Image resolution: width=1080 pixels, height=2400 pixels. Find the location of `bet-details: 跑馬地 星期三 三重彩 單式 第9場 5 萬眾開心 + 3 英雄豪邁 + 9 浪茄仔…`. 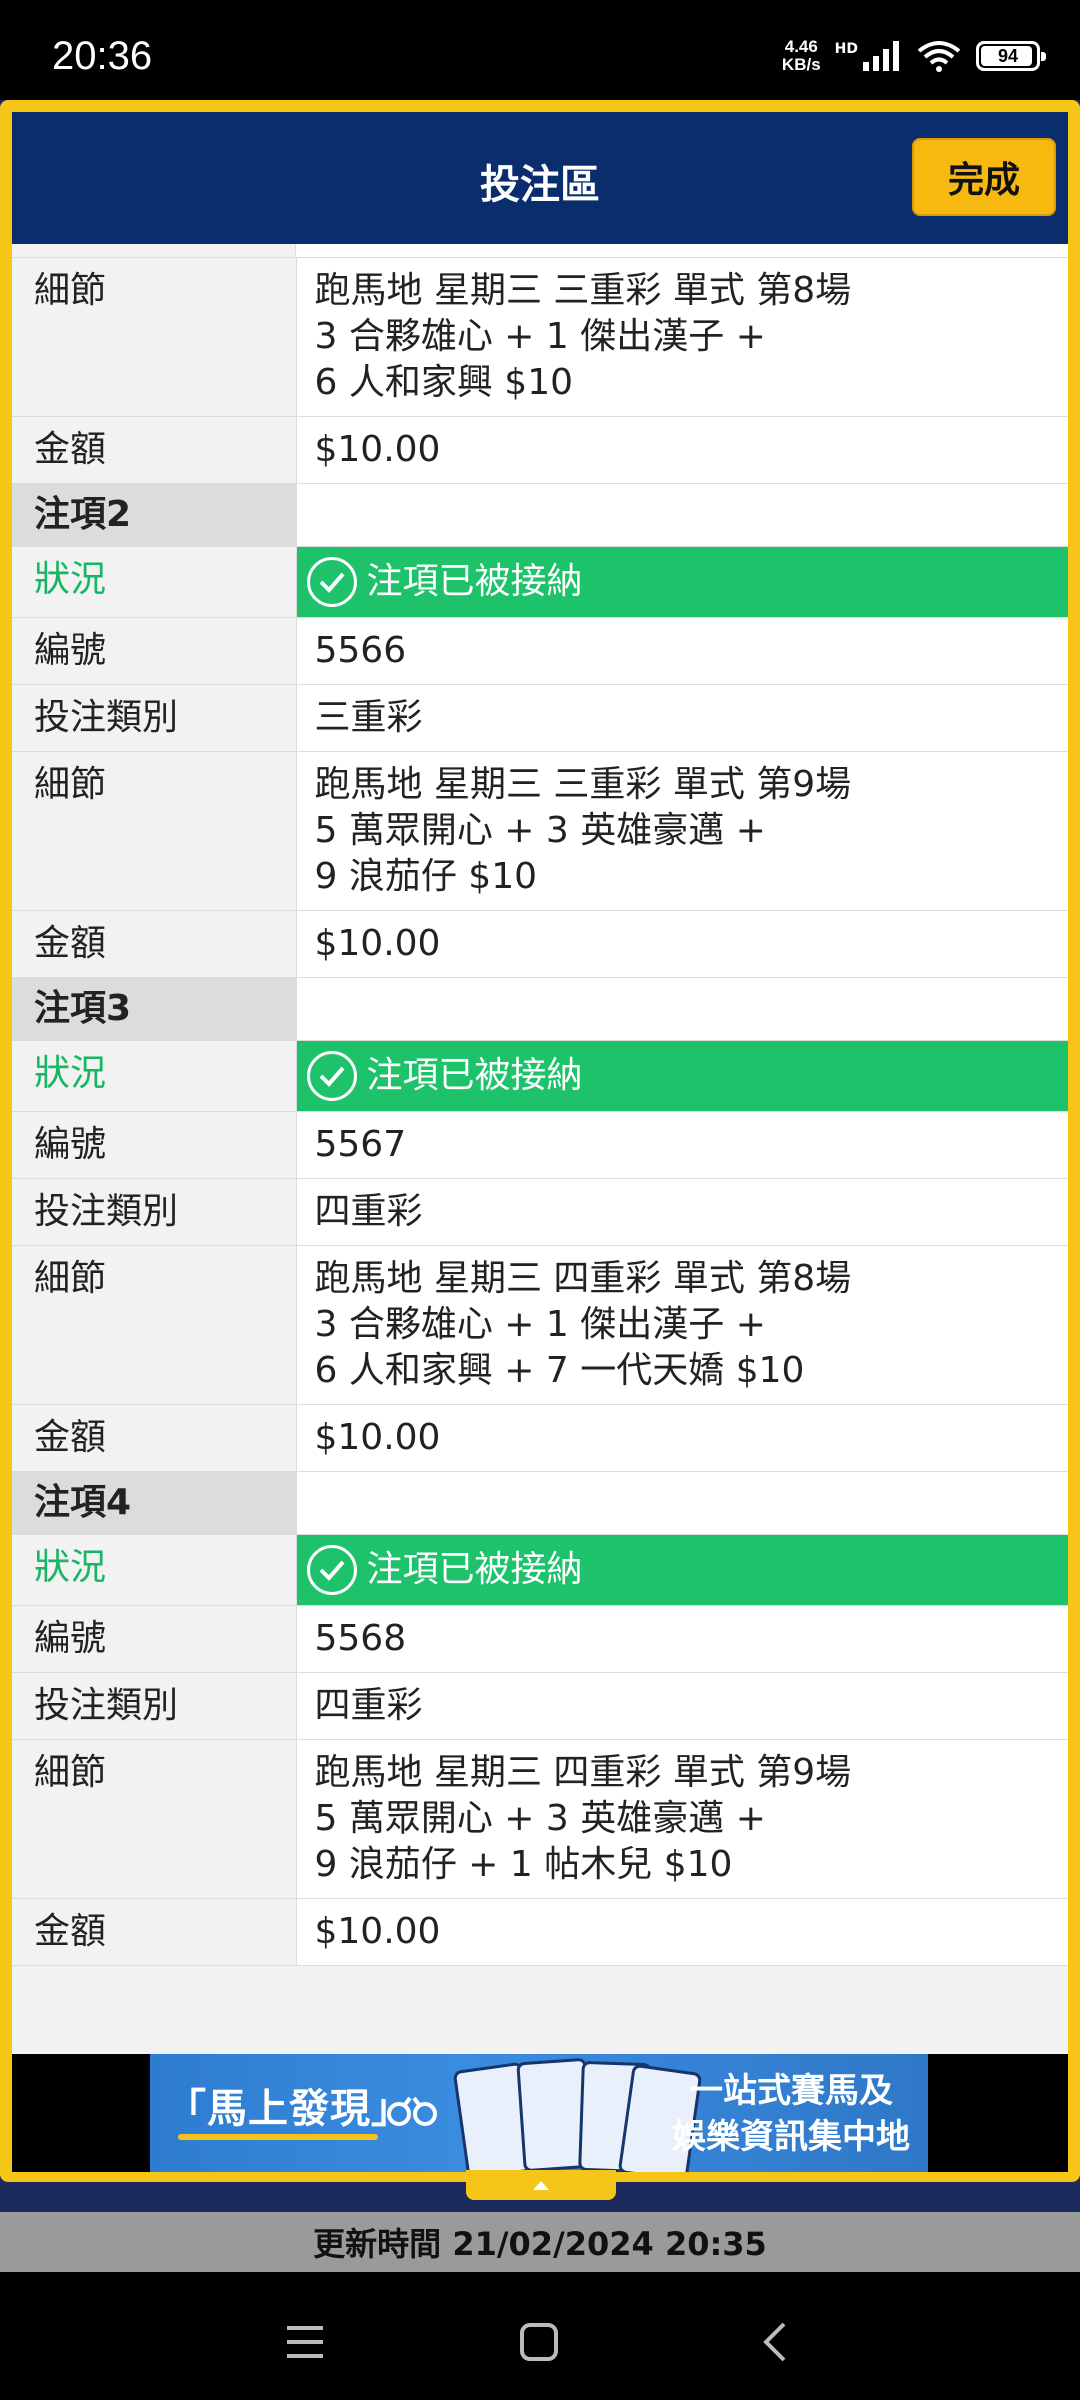

bet-details: 跑馬地 星期三 三重彩 單式 第9場 5 萬眾開心 + 3 英雄豪邁 + 9 浪茄仔… is located at coordinates (682, 831).